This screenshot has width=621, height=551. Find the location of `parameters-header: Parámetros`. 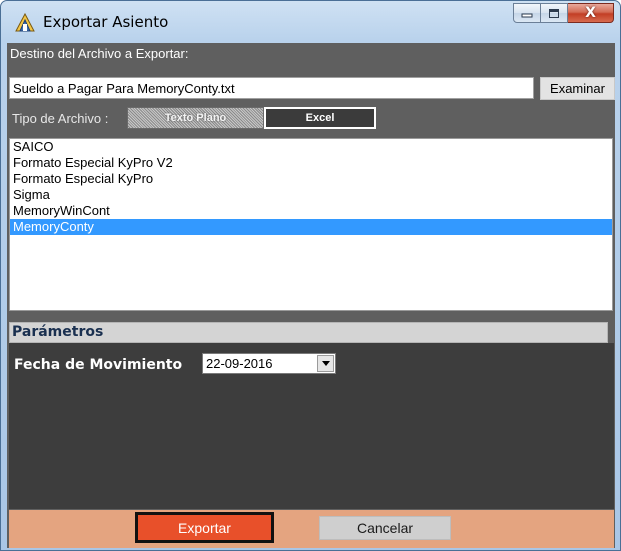

parameters-header: Parámetros is located at coordinates (308, 332).